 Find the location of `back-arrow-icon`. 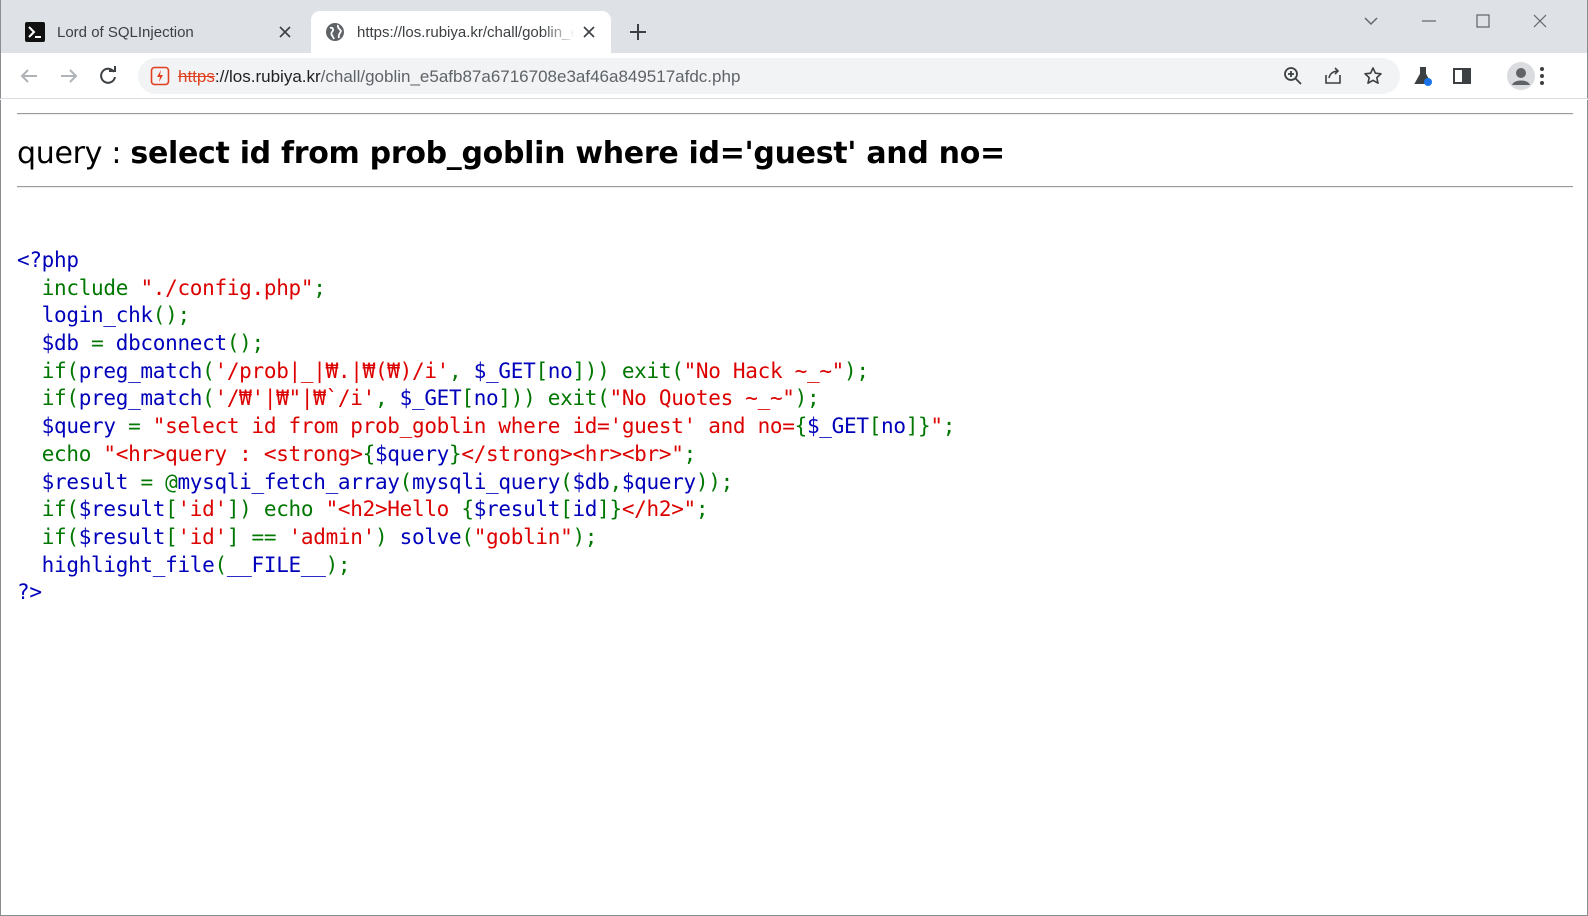

back-arrow-icon is located at coordinates (29, 76).